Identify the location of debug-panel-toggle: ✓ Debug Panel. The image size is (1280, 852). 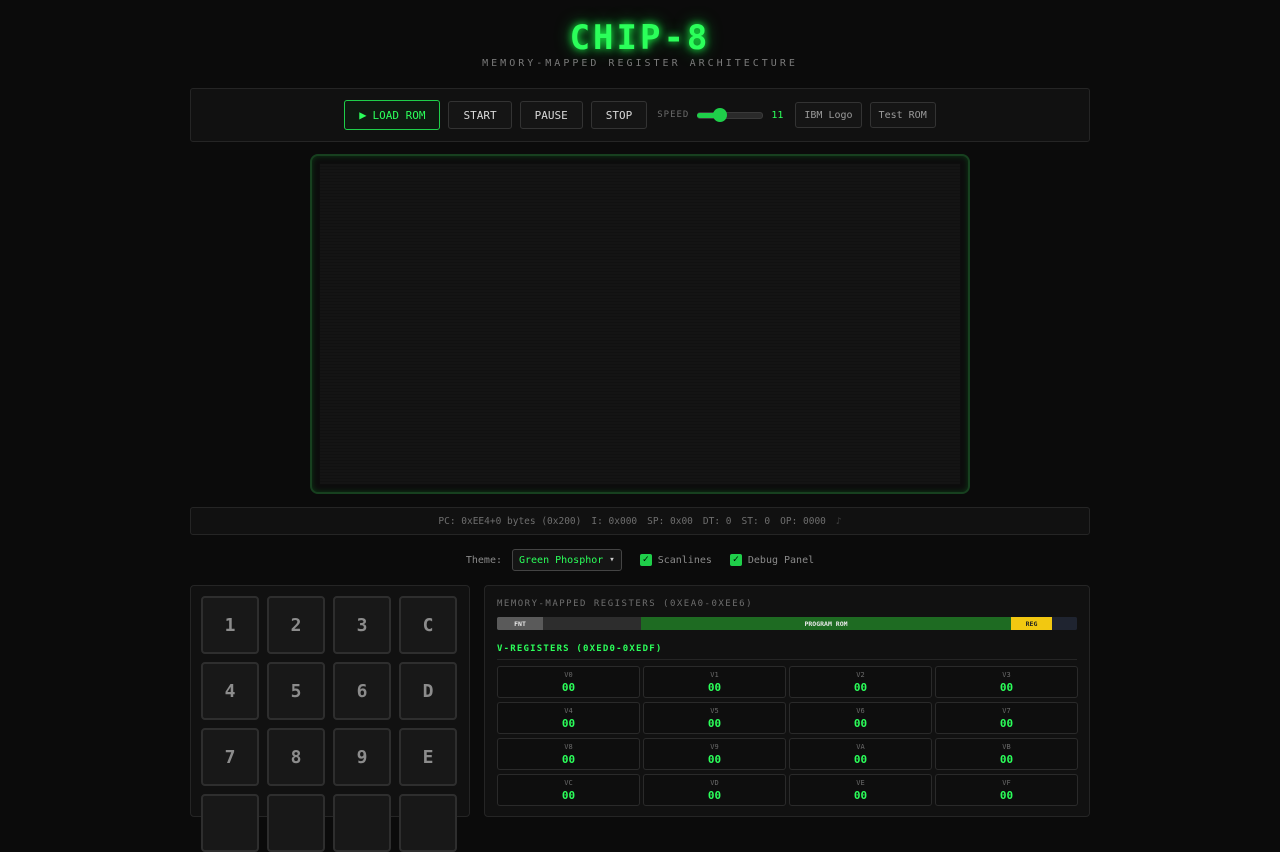
(772, 560).